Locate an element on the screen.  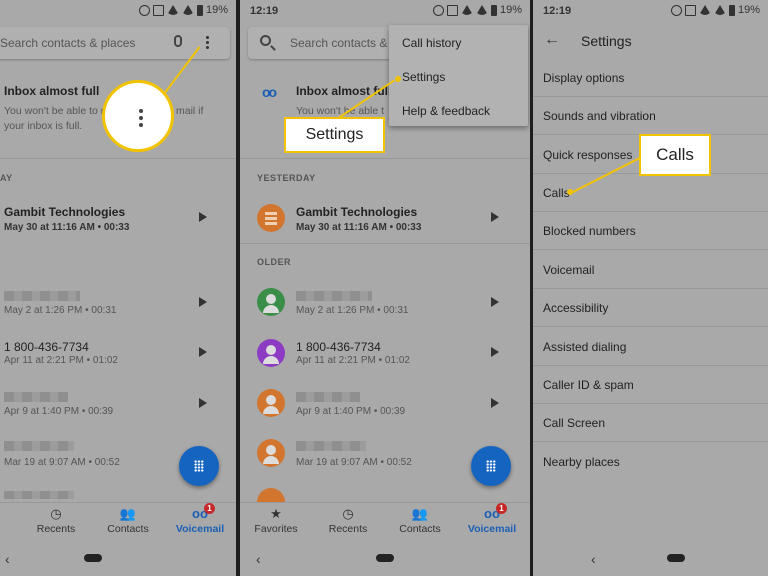
section-header-yesterday: YESTERDAY is located at coordinates (286, 178).